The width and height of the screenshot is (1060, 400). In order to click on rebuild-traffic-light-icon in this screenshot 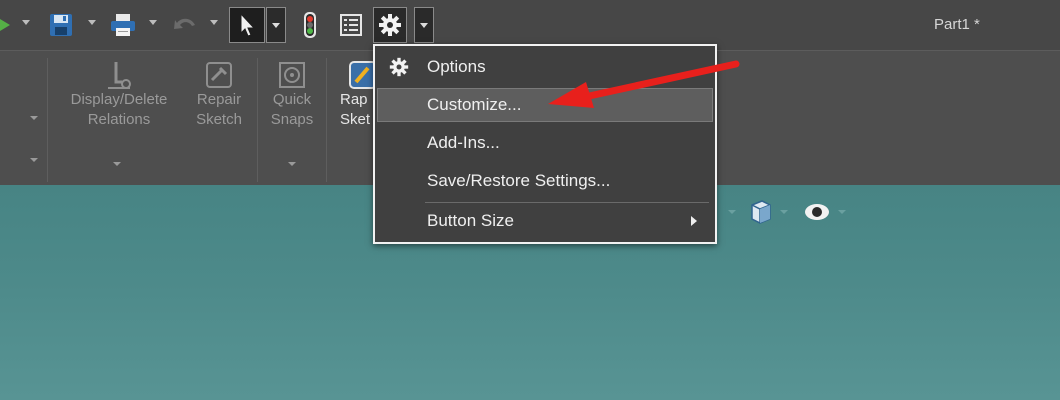, I will do `click(310, 25)`.